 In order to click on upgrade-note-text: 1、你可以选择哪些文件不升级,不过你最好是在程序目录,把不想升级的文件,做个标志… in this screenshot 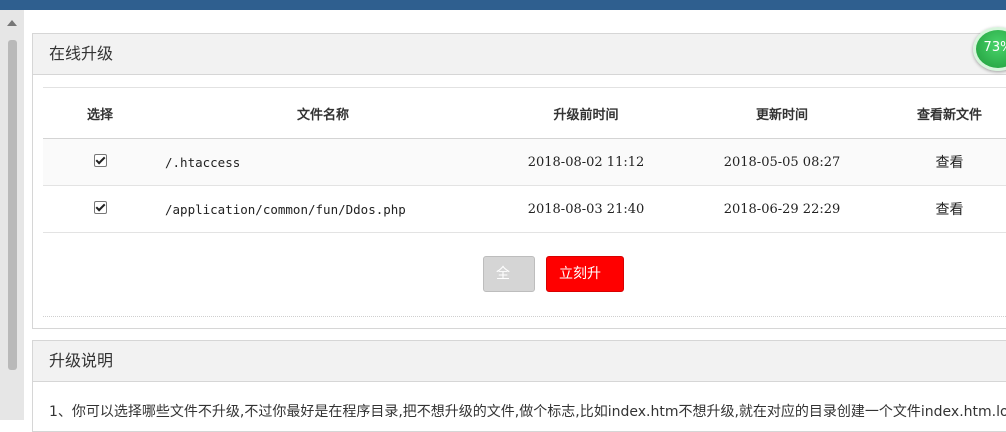, I will do `click(527, 412)`.